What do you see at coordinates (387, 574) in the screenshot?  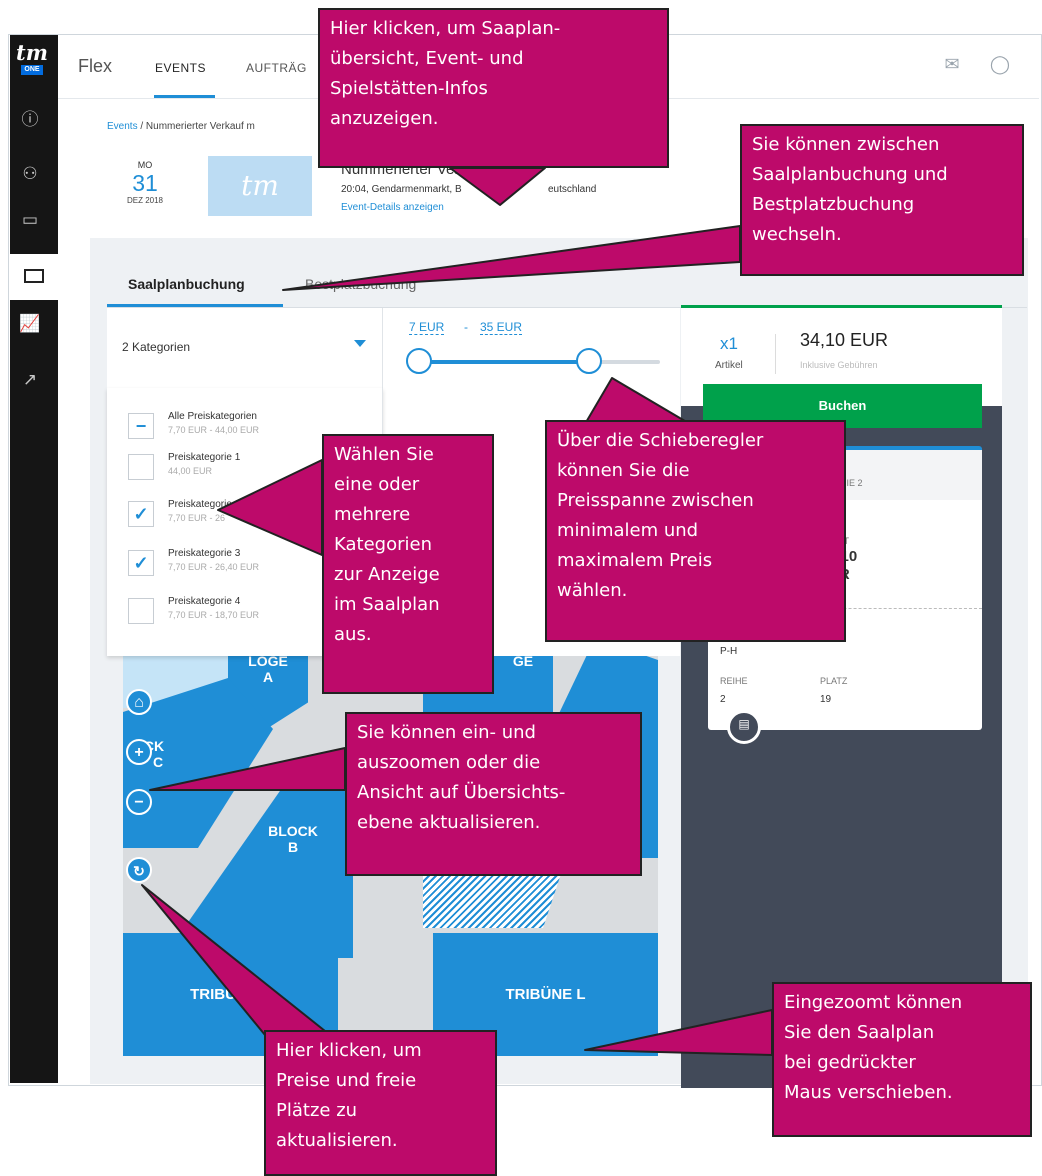 I see `annotation-line: zur Anzeige` at bounding box center [387, 574].